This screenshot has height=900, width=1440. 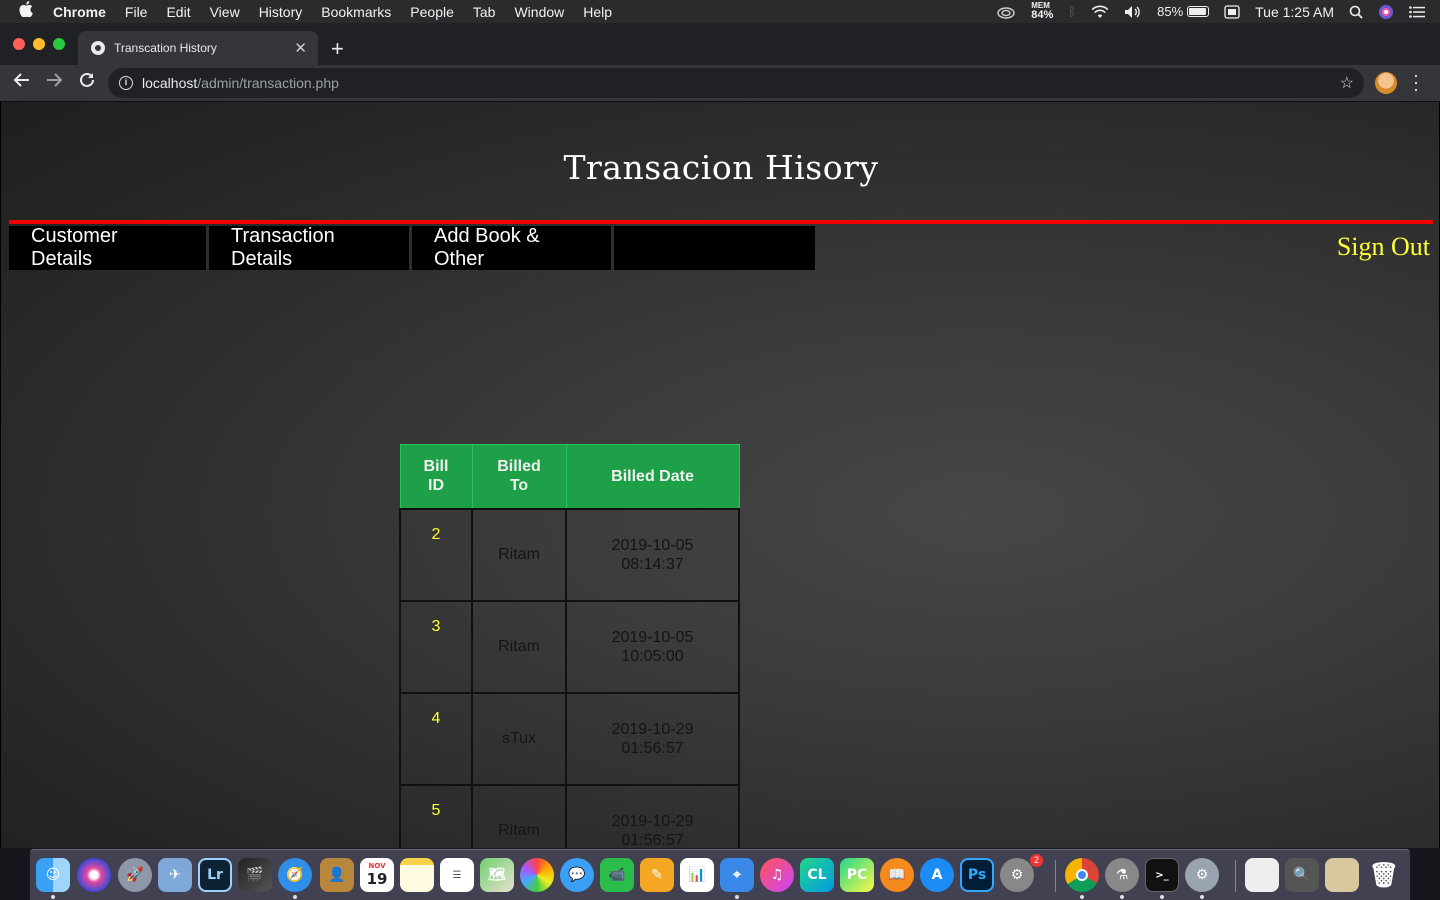 I want to click on siri-app-icon, so click(x=94, y=875).